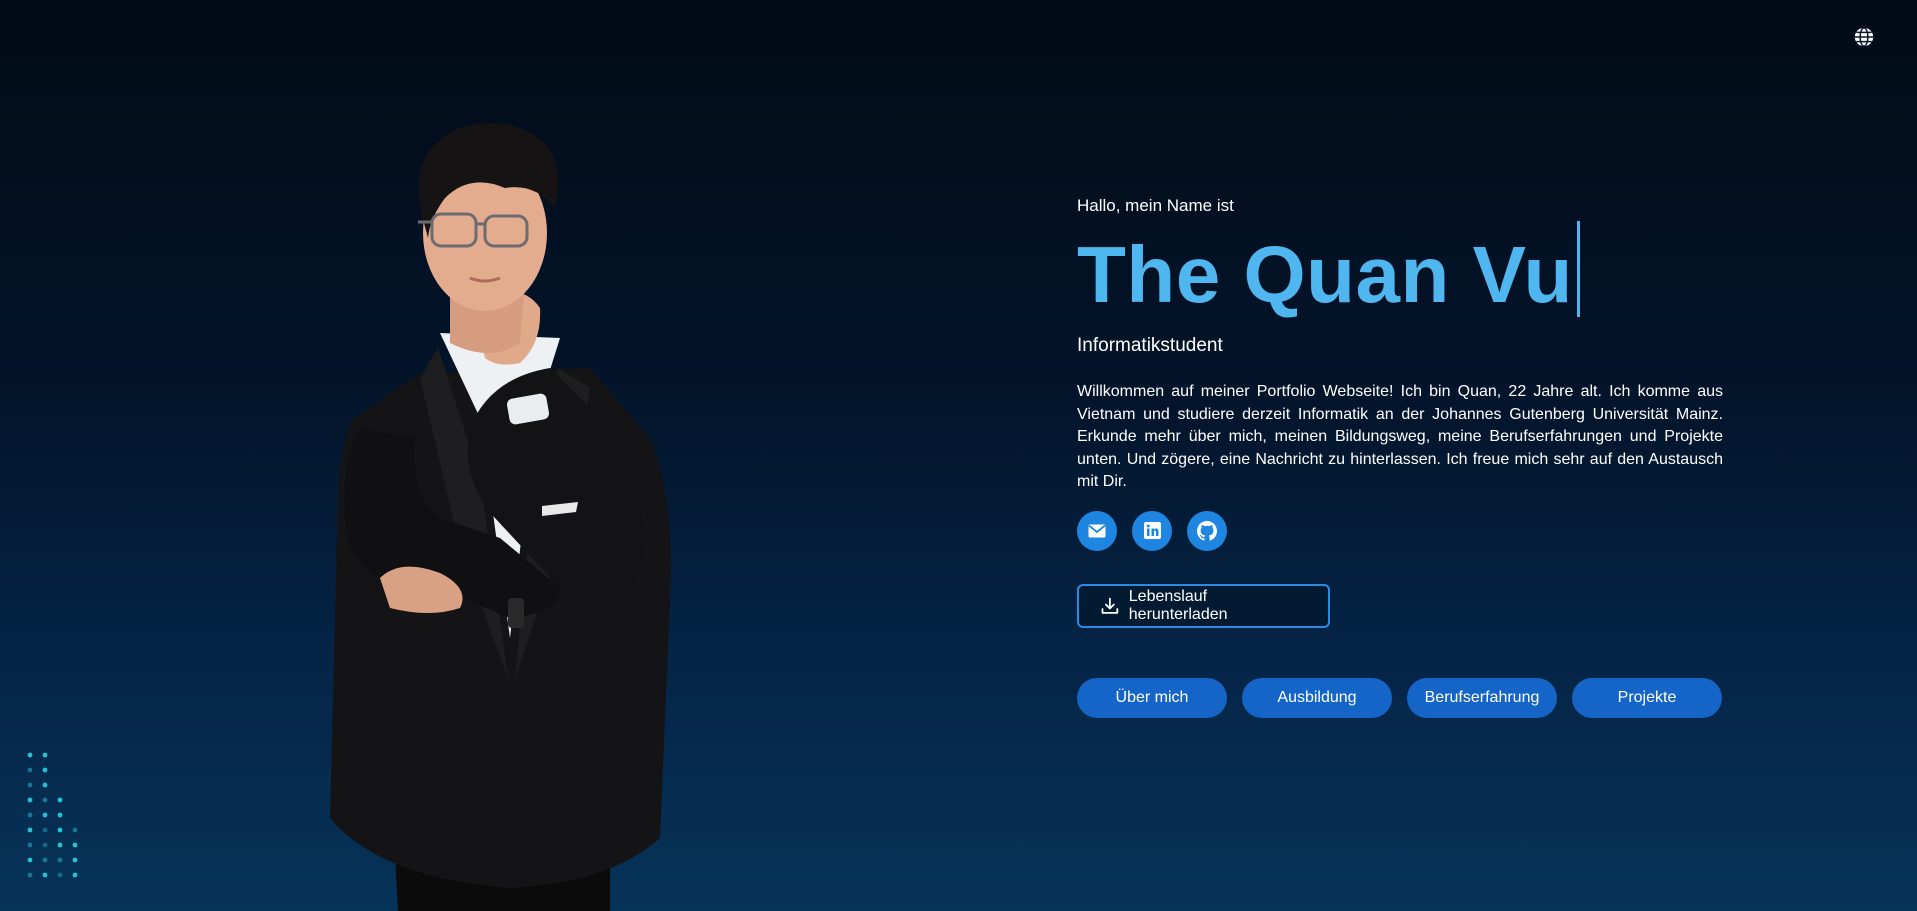 Image resolution: width=1917 pixels, height=911 pixels. Describe the element at coordinates (1317, 697) in the screenshot. I see `nav-button-education: Ausbildung` at that location.